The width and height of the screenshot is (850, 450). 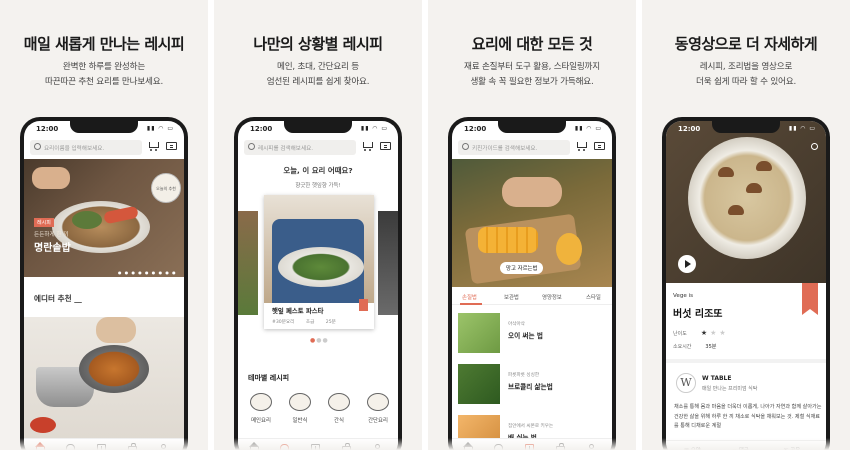 I want to click on search-input: 키친가이드를 검색해보세요., so click(x=514, y=147).